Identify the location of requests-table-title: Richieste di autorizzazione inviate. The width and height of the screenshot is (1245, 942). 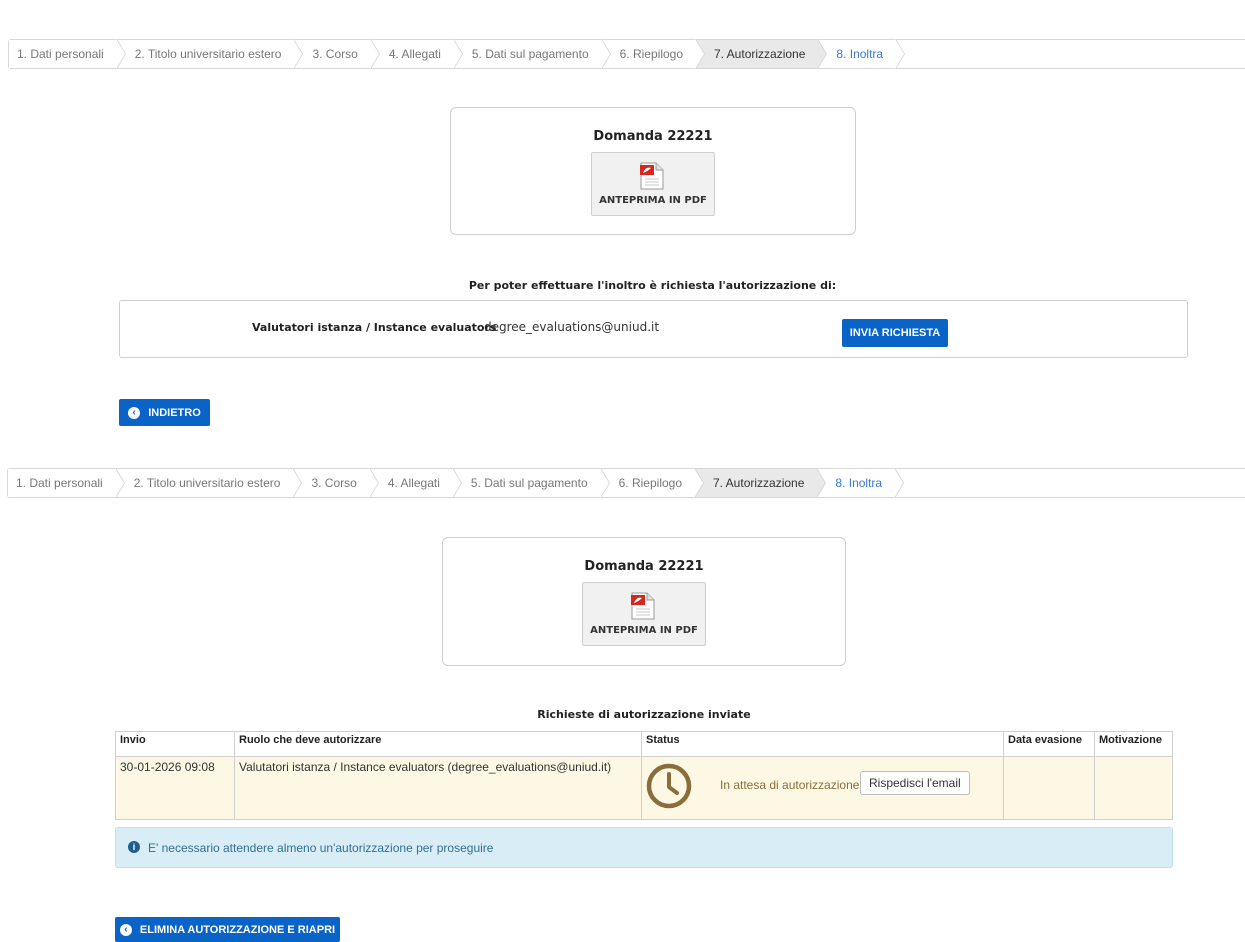
(644, 714).